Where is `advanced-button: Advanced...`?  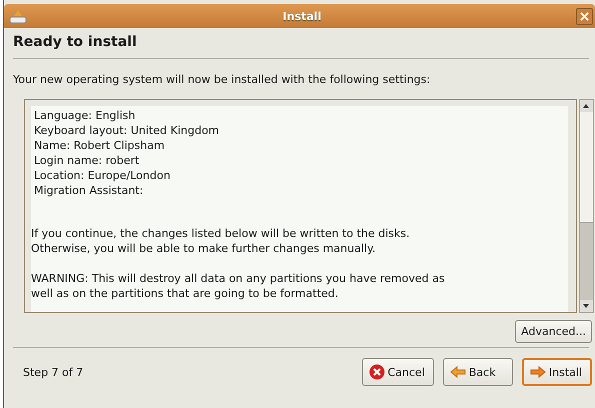 advanced-button: Advanced... is located at coordinates (553, 331).